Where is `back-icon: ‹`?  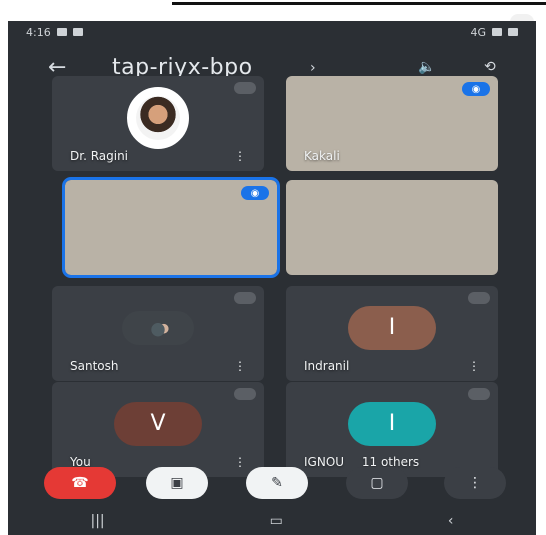 back-icon: ‹ is located at coordinates (451, 521).